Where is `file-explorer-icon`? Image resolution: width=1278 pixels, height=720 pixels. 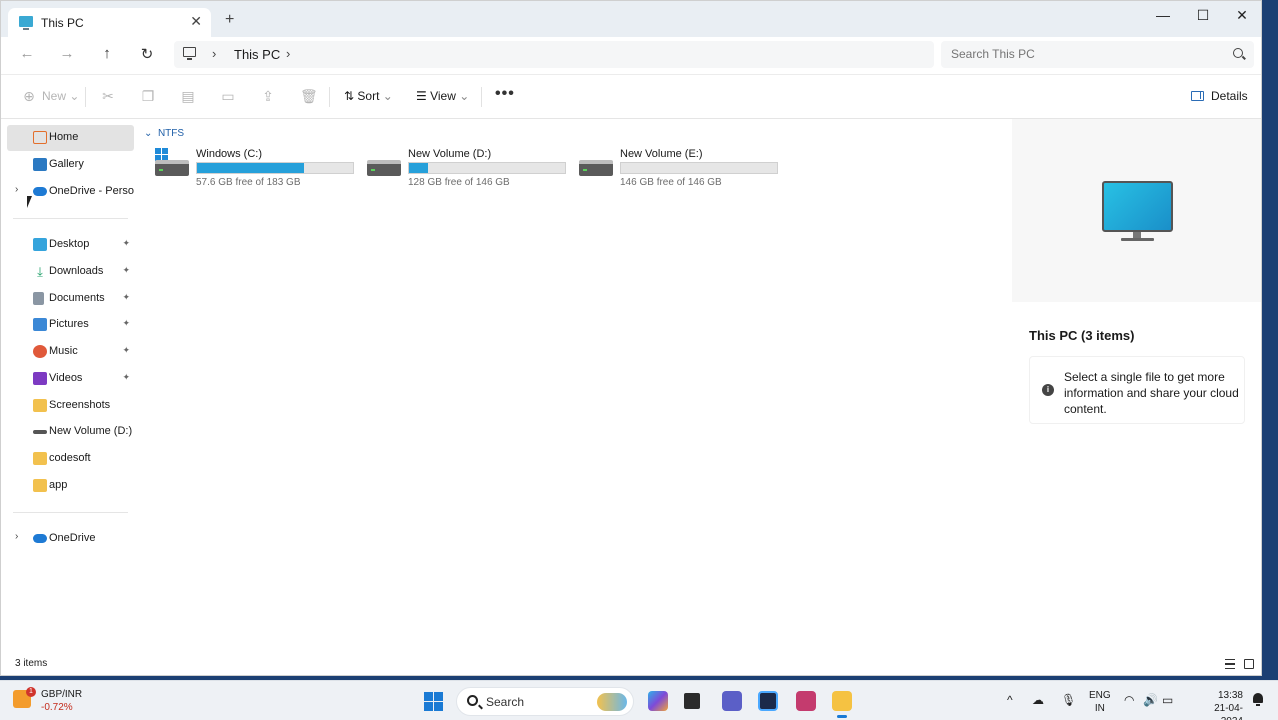 file-explorer-icon is located at coordinates (842, 704).